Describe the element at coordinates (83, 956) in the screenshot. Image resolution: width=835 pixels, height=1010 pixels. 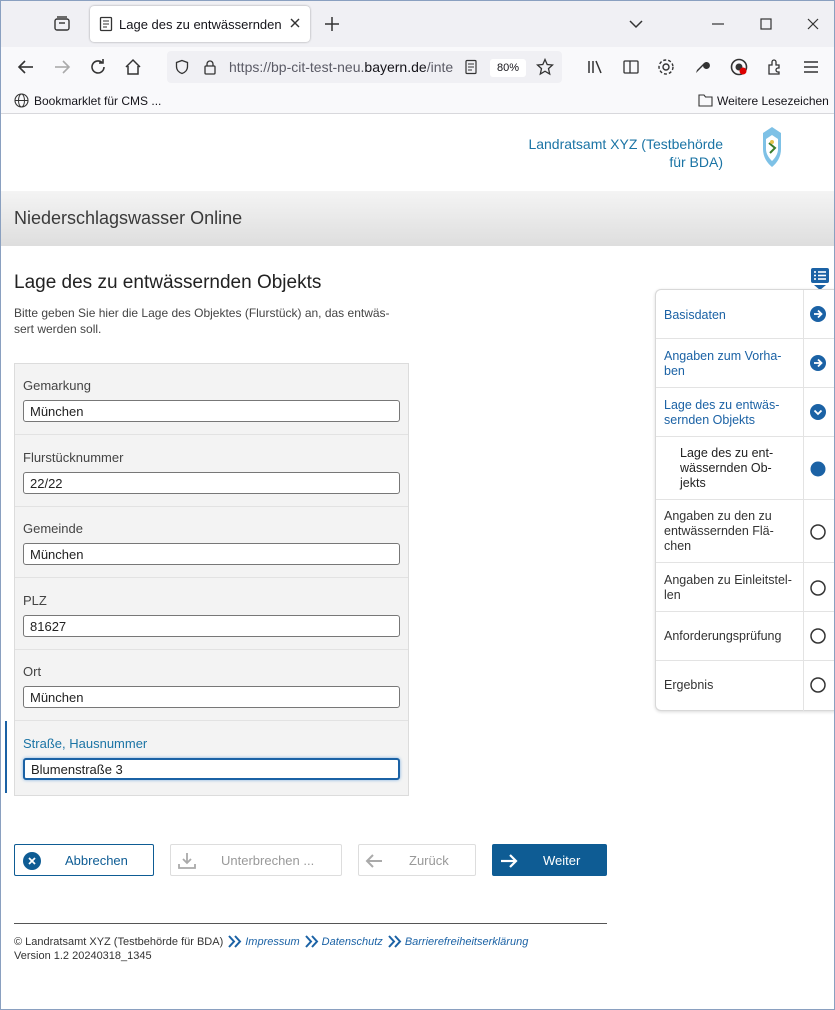
I see `version-text: Version 1.2 20240318_1345` at that location.